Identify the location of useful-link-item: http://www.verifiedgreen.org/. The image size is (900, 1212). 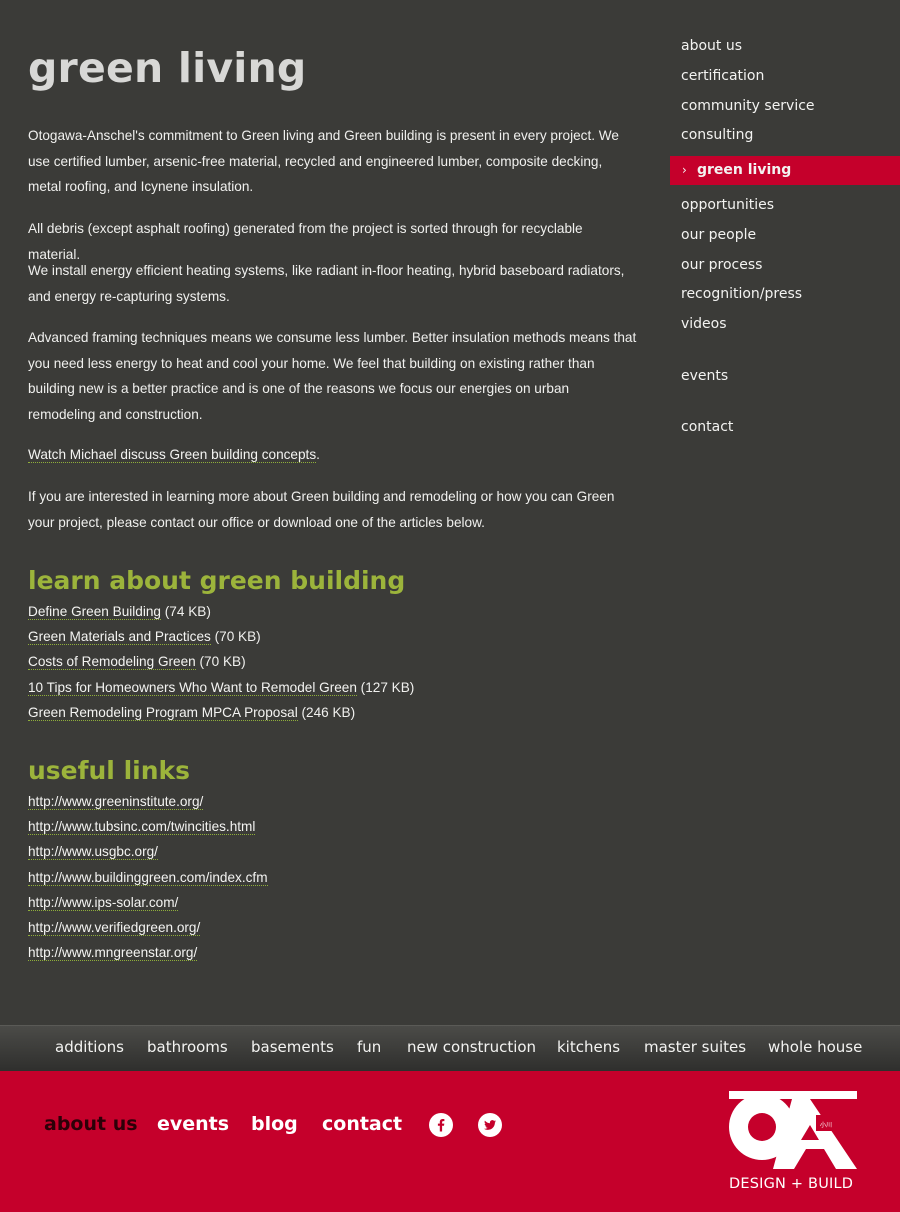
(148, 927).